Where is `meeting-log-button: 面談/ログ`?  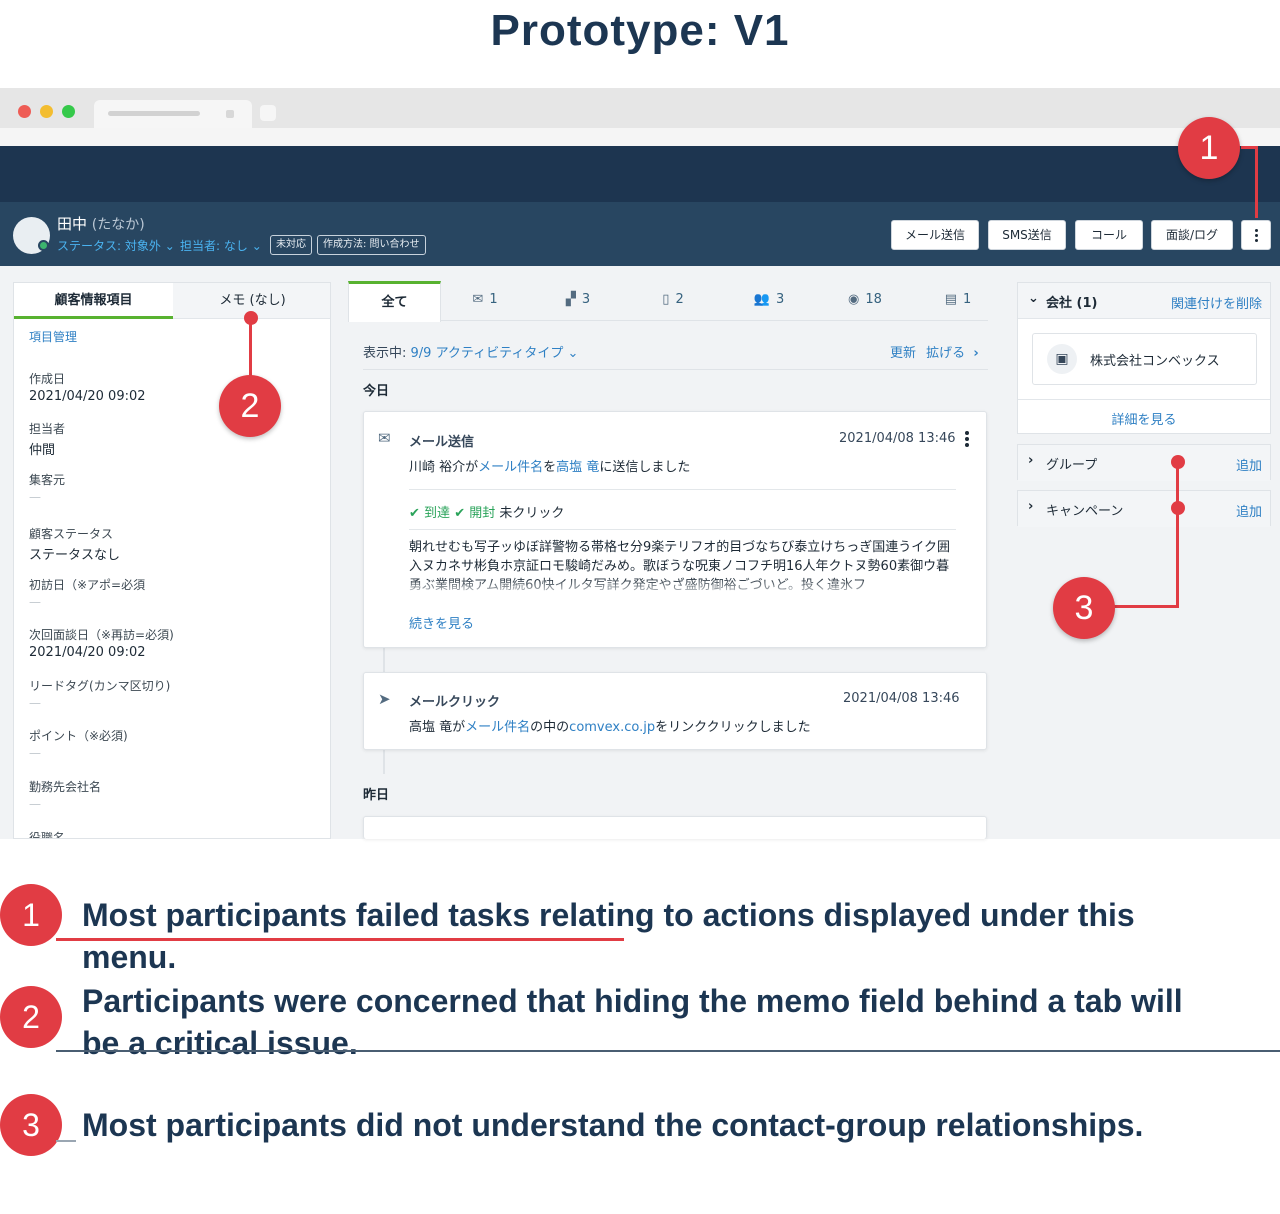 meeting-log-button: 面談/ログ is located at coordinates (1192, 235).